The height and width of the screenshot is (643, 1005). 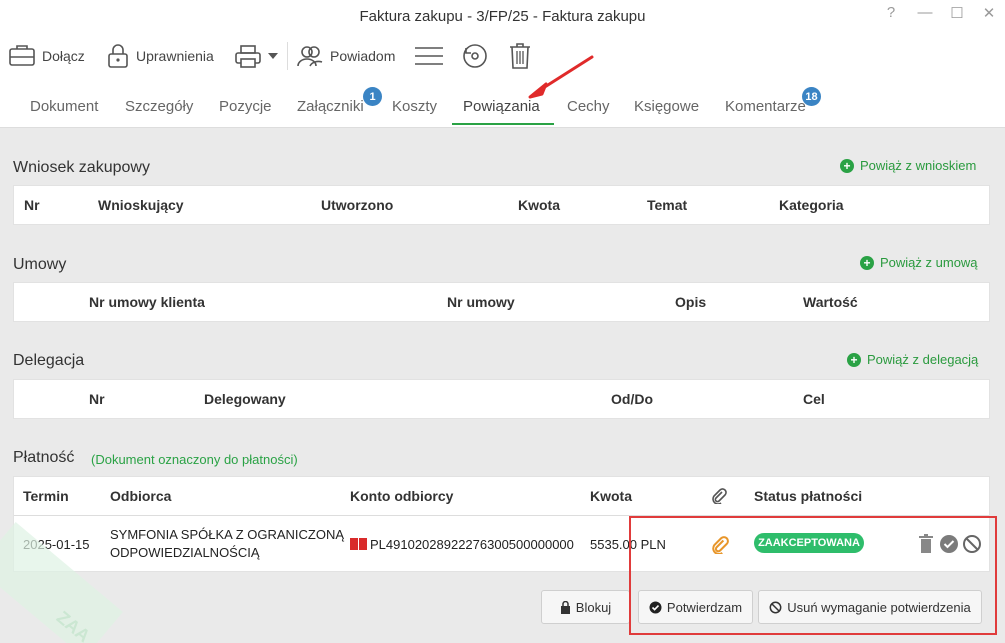 I want to click on tab-pozycje: Pozycje, so click(x=245, y=106).